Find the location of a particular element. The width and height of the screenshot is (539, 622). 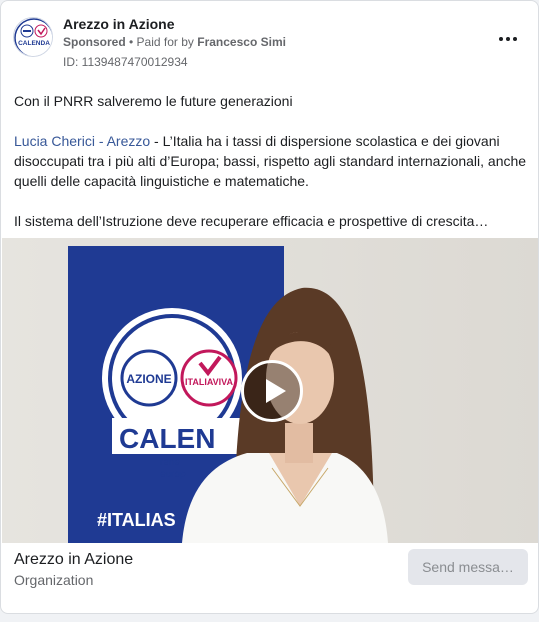

svg-text: CALEN is located at coordinates (167, 438).